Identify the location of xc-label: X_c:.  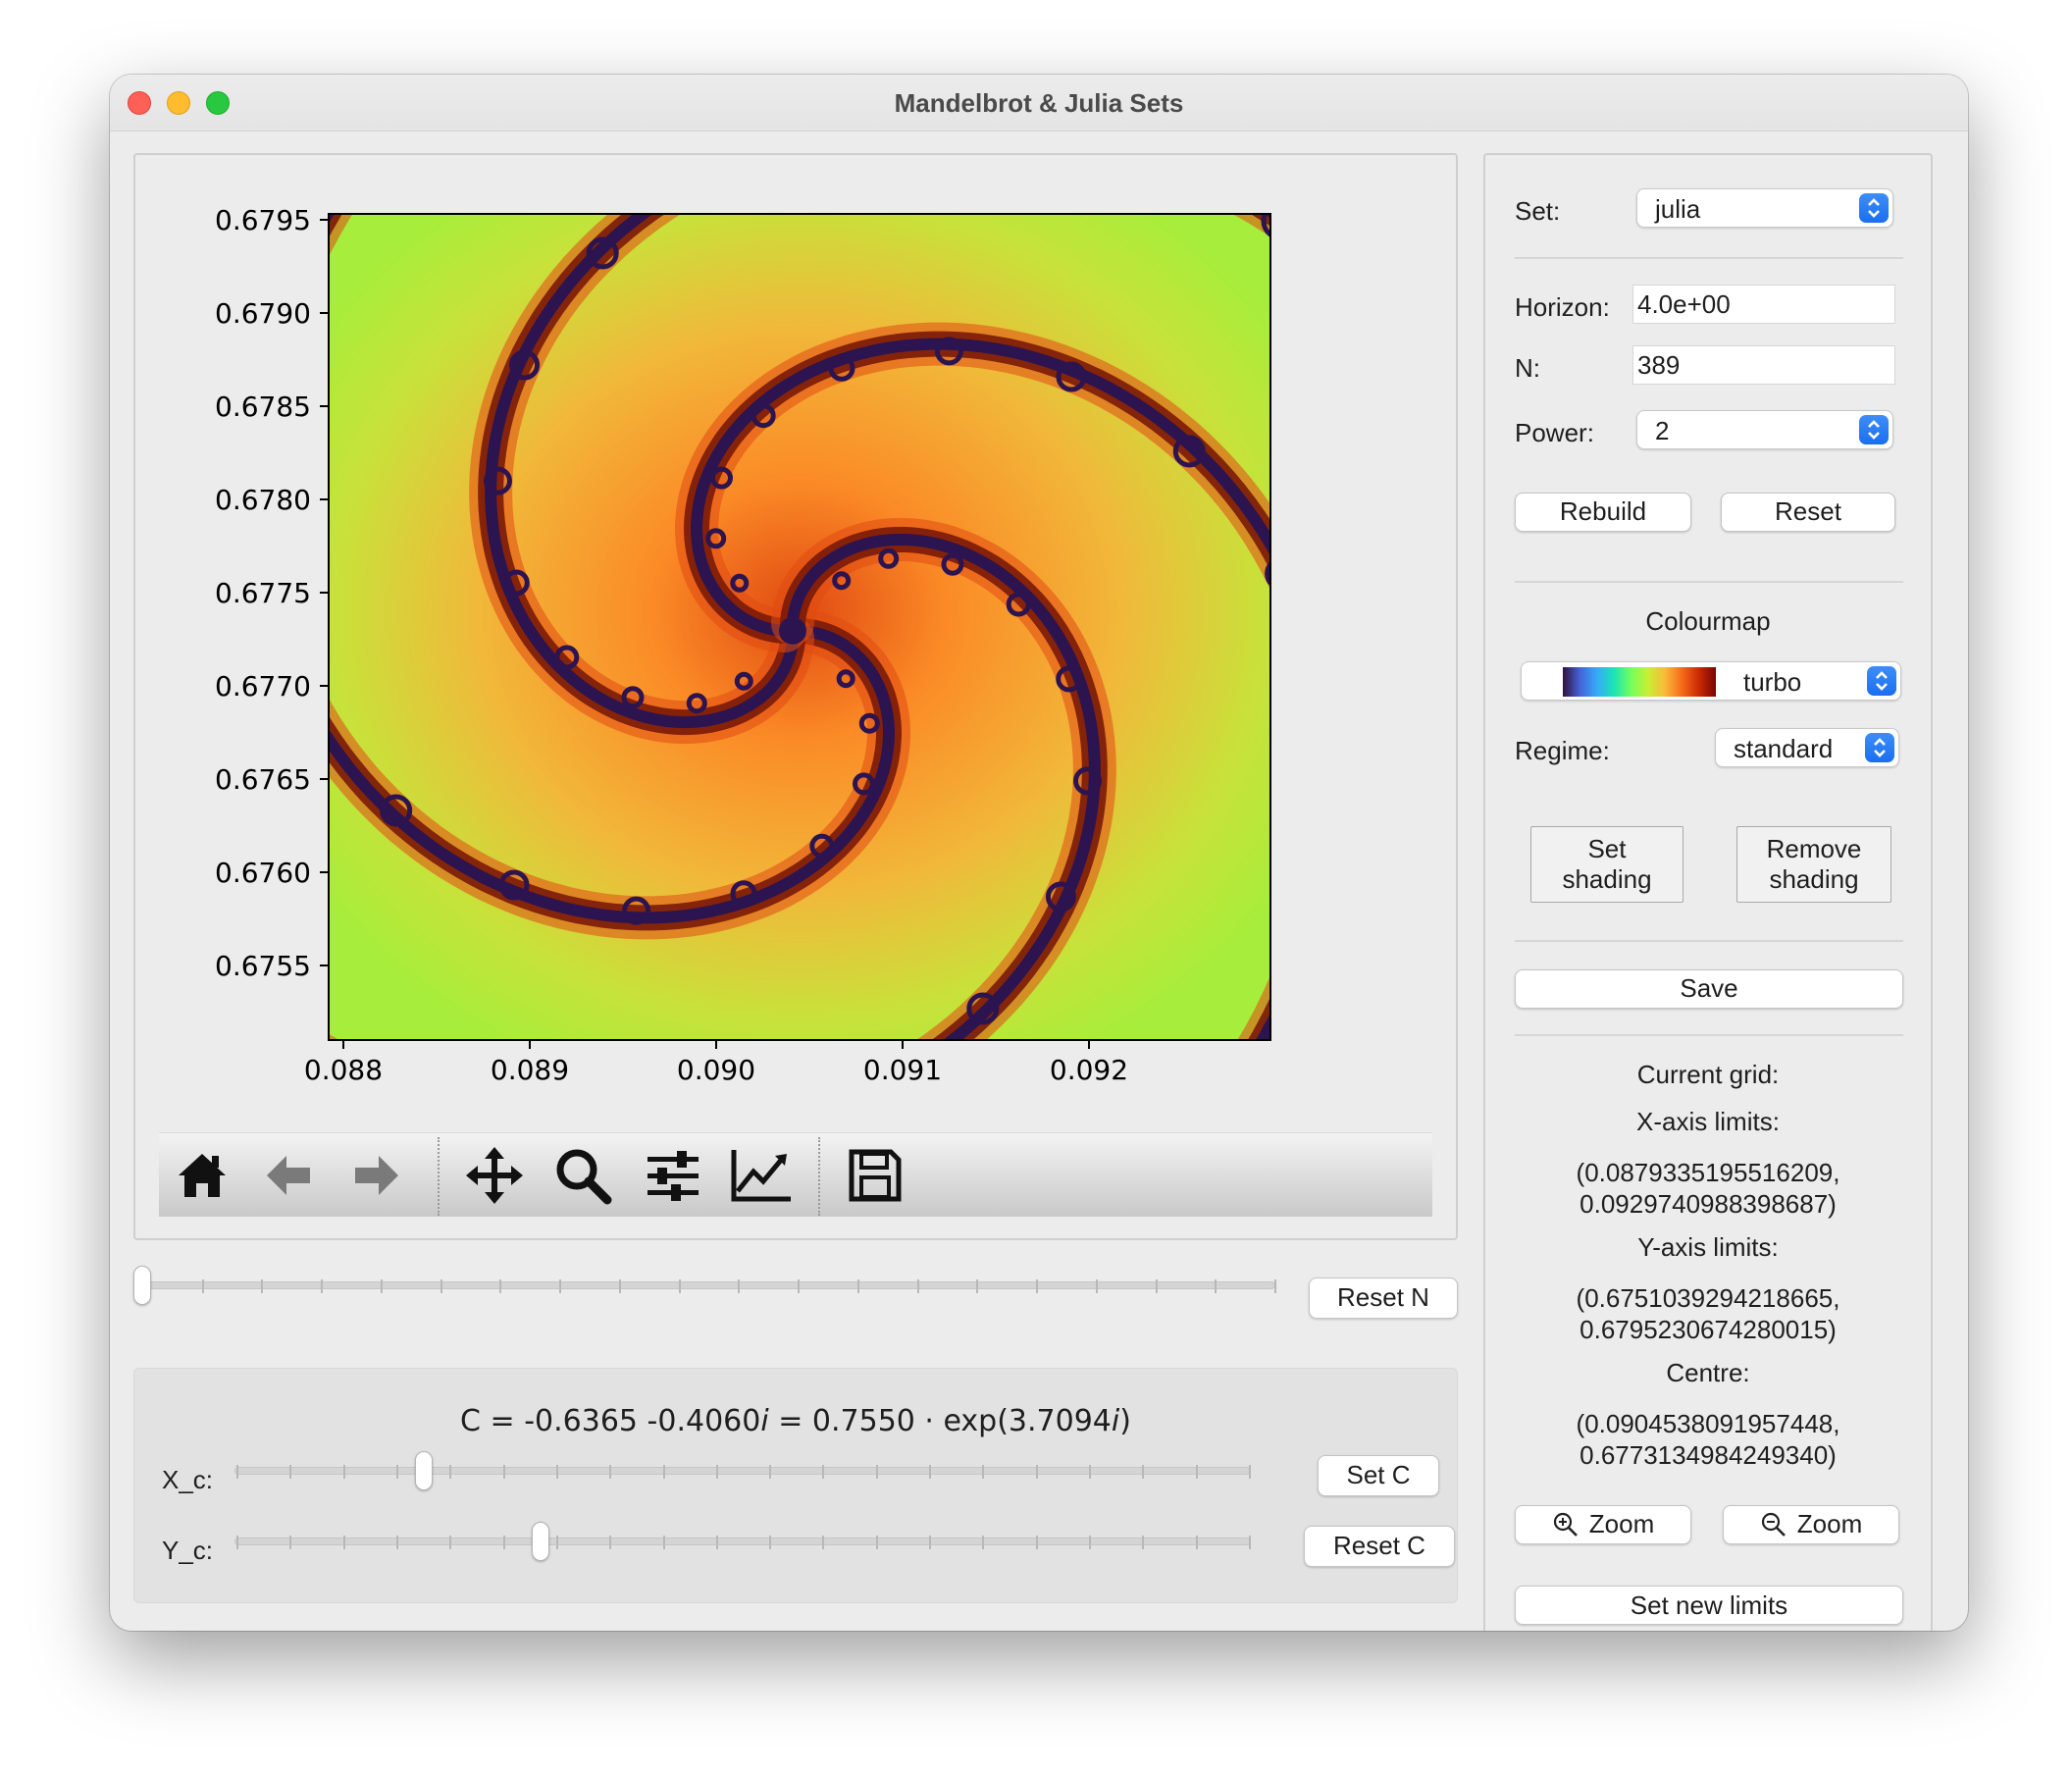
(188, 1479).